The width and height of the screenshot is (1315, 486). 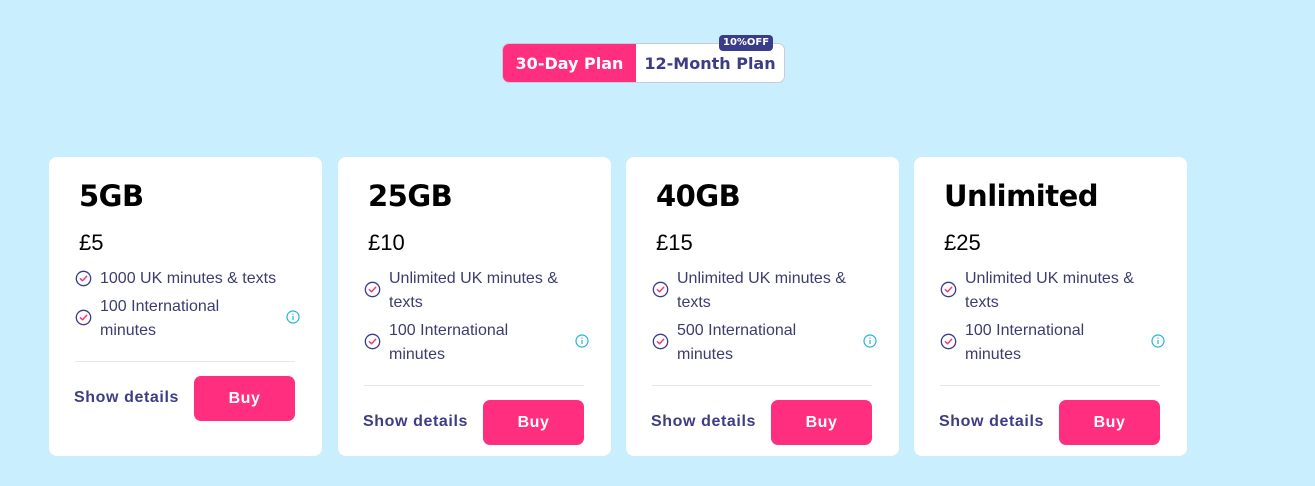 I want to click on plan-title: 40GB, so click(x=698, y=196).